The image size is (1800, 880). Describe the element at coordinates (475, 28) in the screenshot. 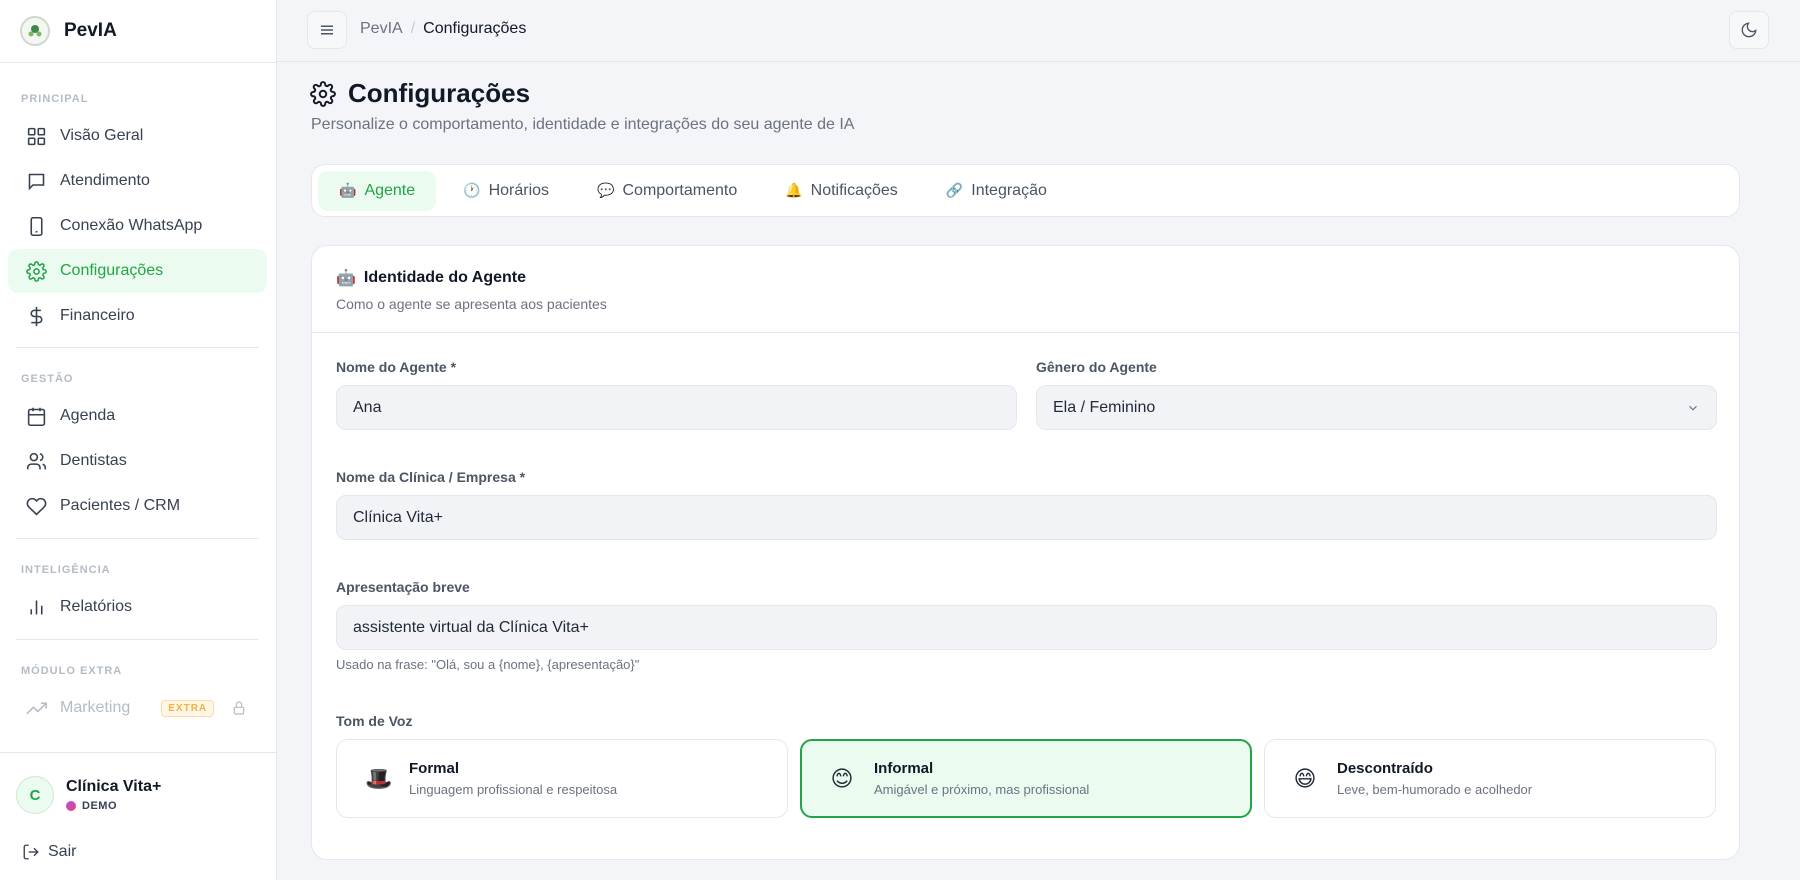

I see `breadcrumb-current: Configurações` at that location.